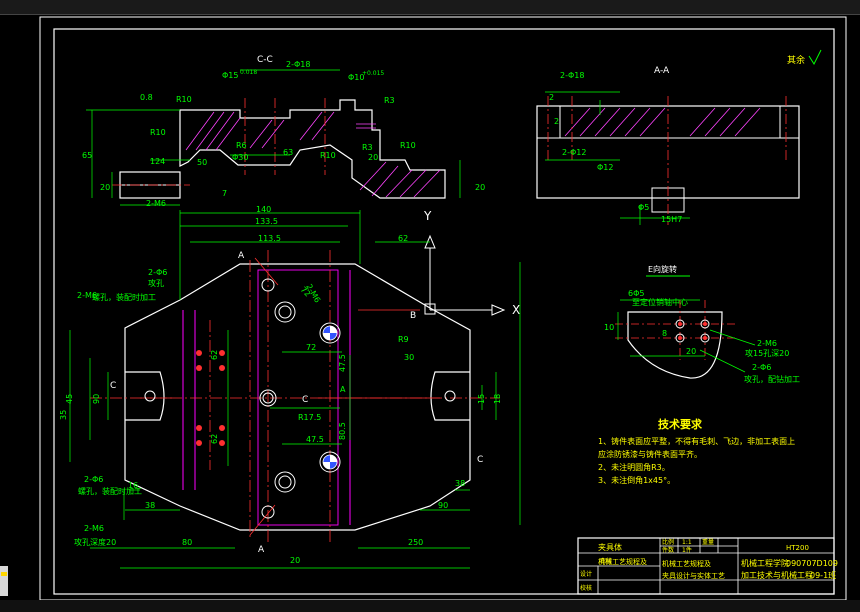 The image size is (860, 612). Describe the element at coordinates (622, 561) in the screenshot. I see `svg-text: 机械工艺规程及` at that location.